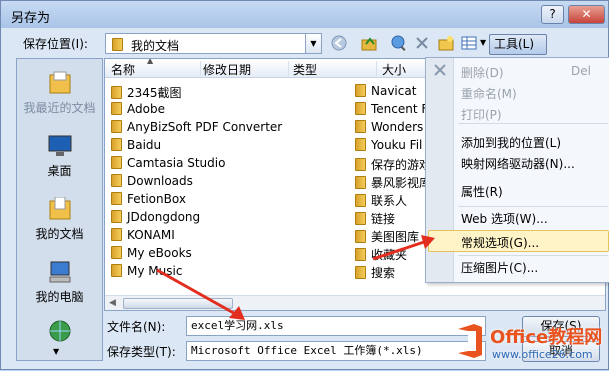 This screenshot has width=609, height=371. Describe the element at coordinates (511, 142) in the screenshot. I see `menu-item: 添加到我的位置(L)` at that location.